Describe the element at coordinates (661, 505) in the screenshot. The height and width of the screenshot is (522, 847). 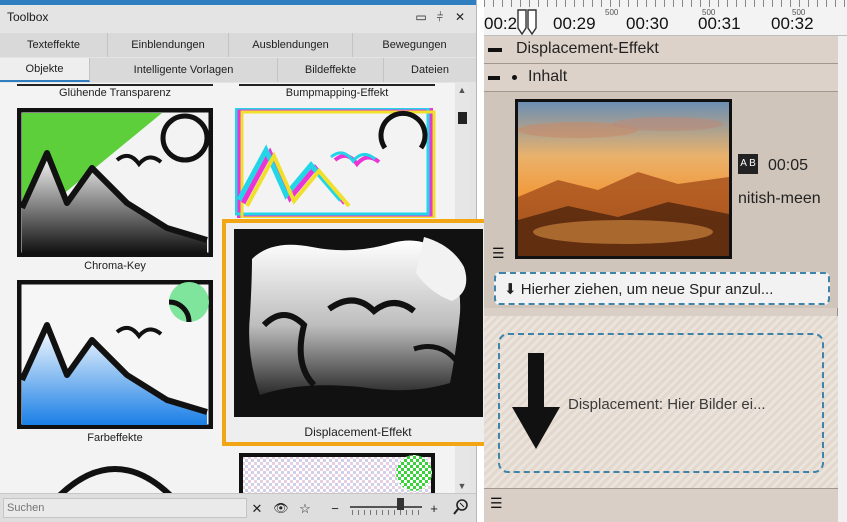
I see `timeline-bottom-strip: ☰` at that location.